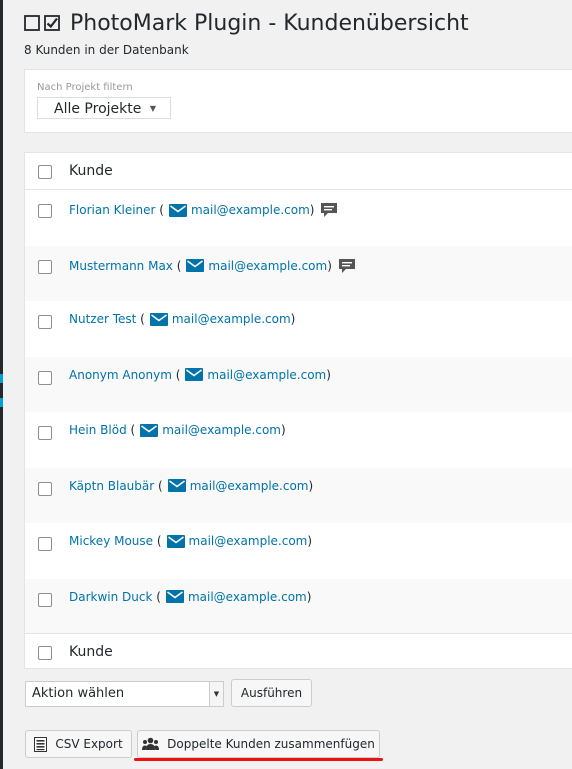 The image size is (572, 769). I want to click on table-row: Mickey Mouse ( mail@example.com), so click(298, 550).